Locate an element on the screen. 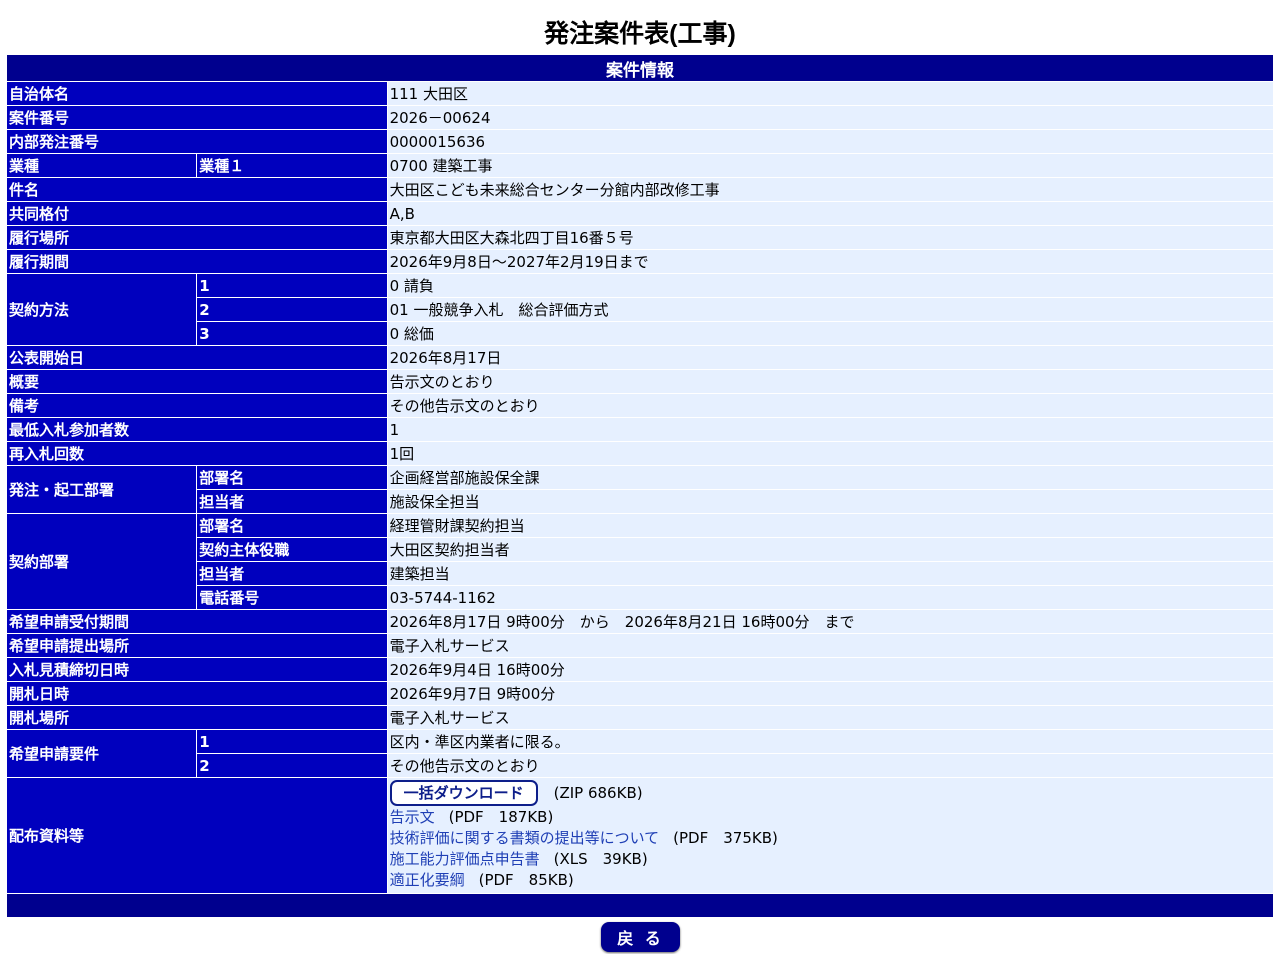 The height and width of the screenshot is (954, 1280). period-value: 2026年9月8日～2027年2月19日まで is located at coordinates (830, 261).